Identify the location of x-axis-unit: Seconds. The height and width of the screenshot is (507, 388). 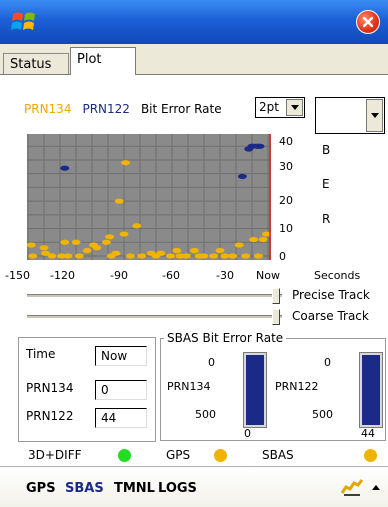
(337, 275).